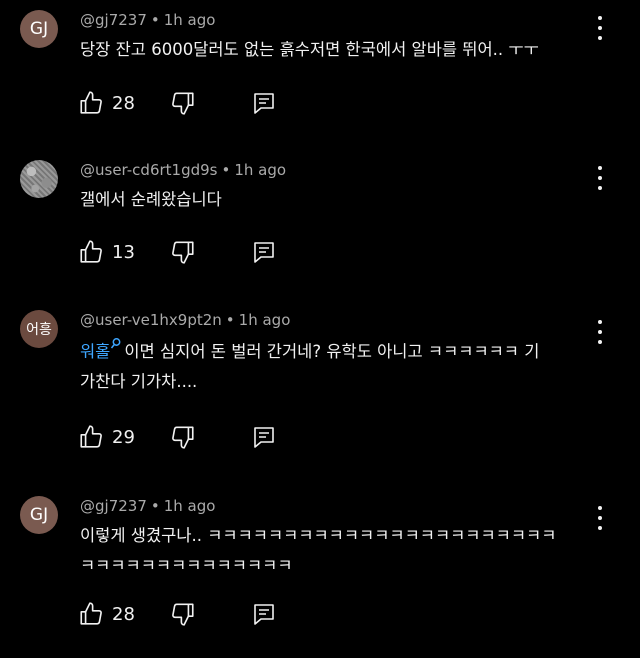 This screenshot has width=640, height=658. I want to click on comment-author: @user-cd6rt1gd9s, so click(148, 170).